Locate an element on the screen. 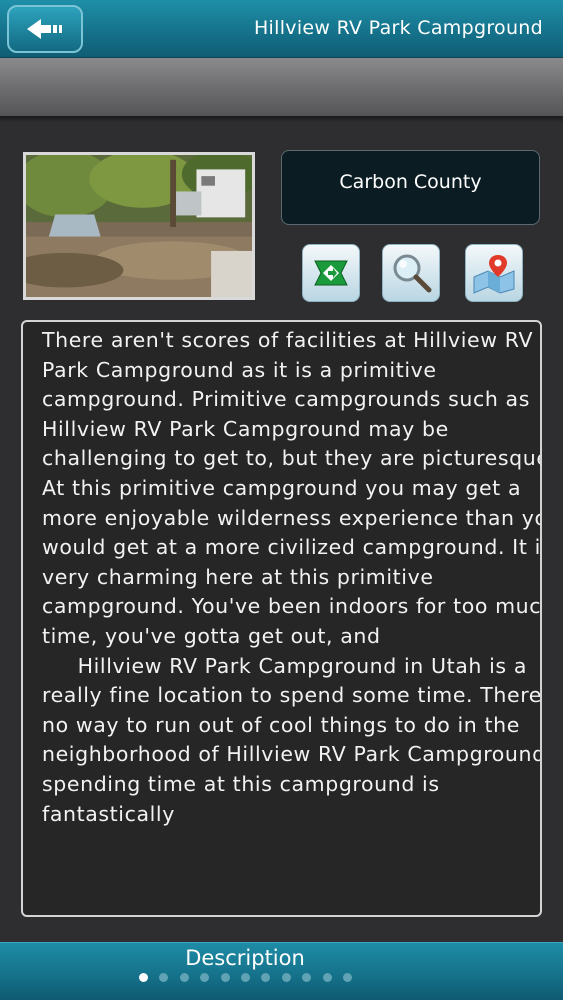 The image size is (563, 1000). directions-sign-icon is located at coordinates (331, 273).